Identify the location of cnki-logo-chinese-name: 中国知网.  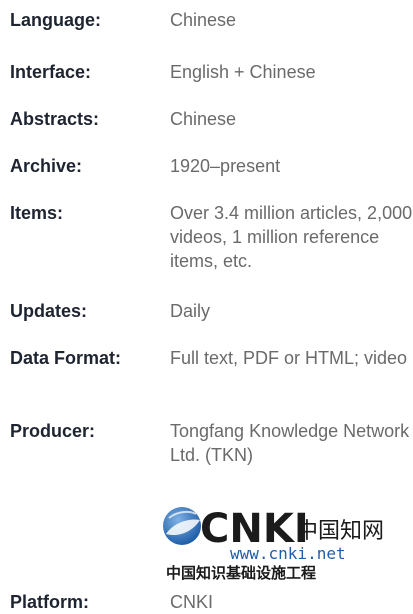
(340, 531).